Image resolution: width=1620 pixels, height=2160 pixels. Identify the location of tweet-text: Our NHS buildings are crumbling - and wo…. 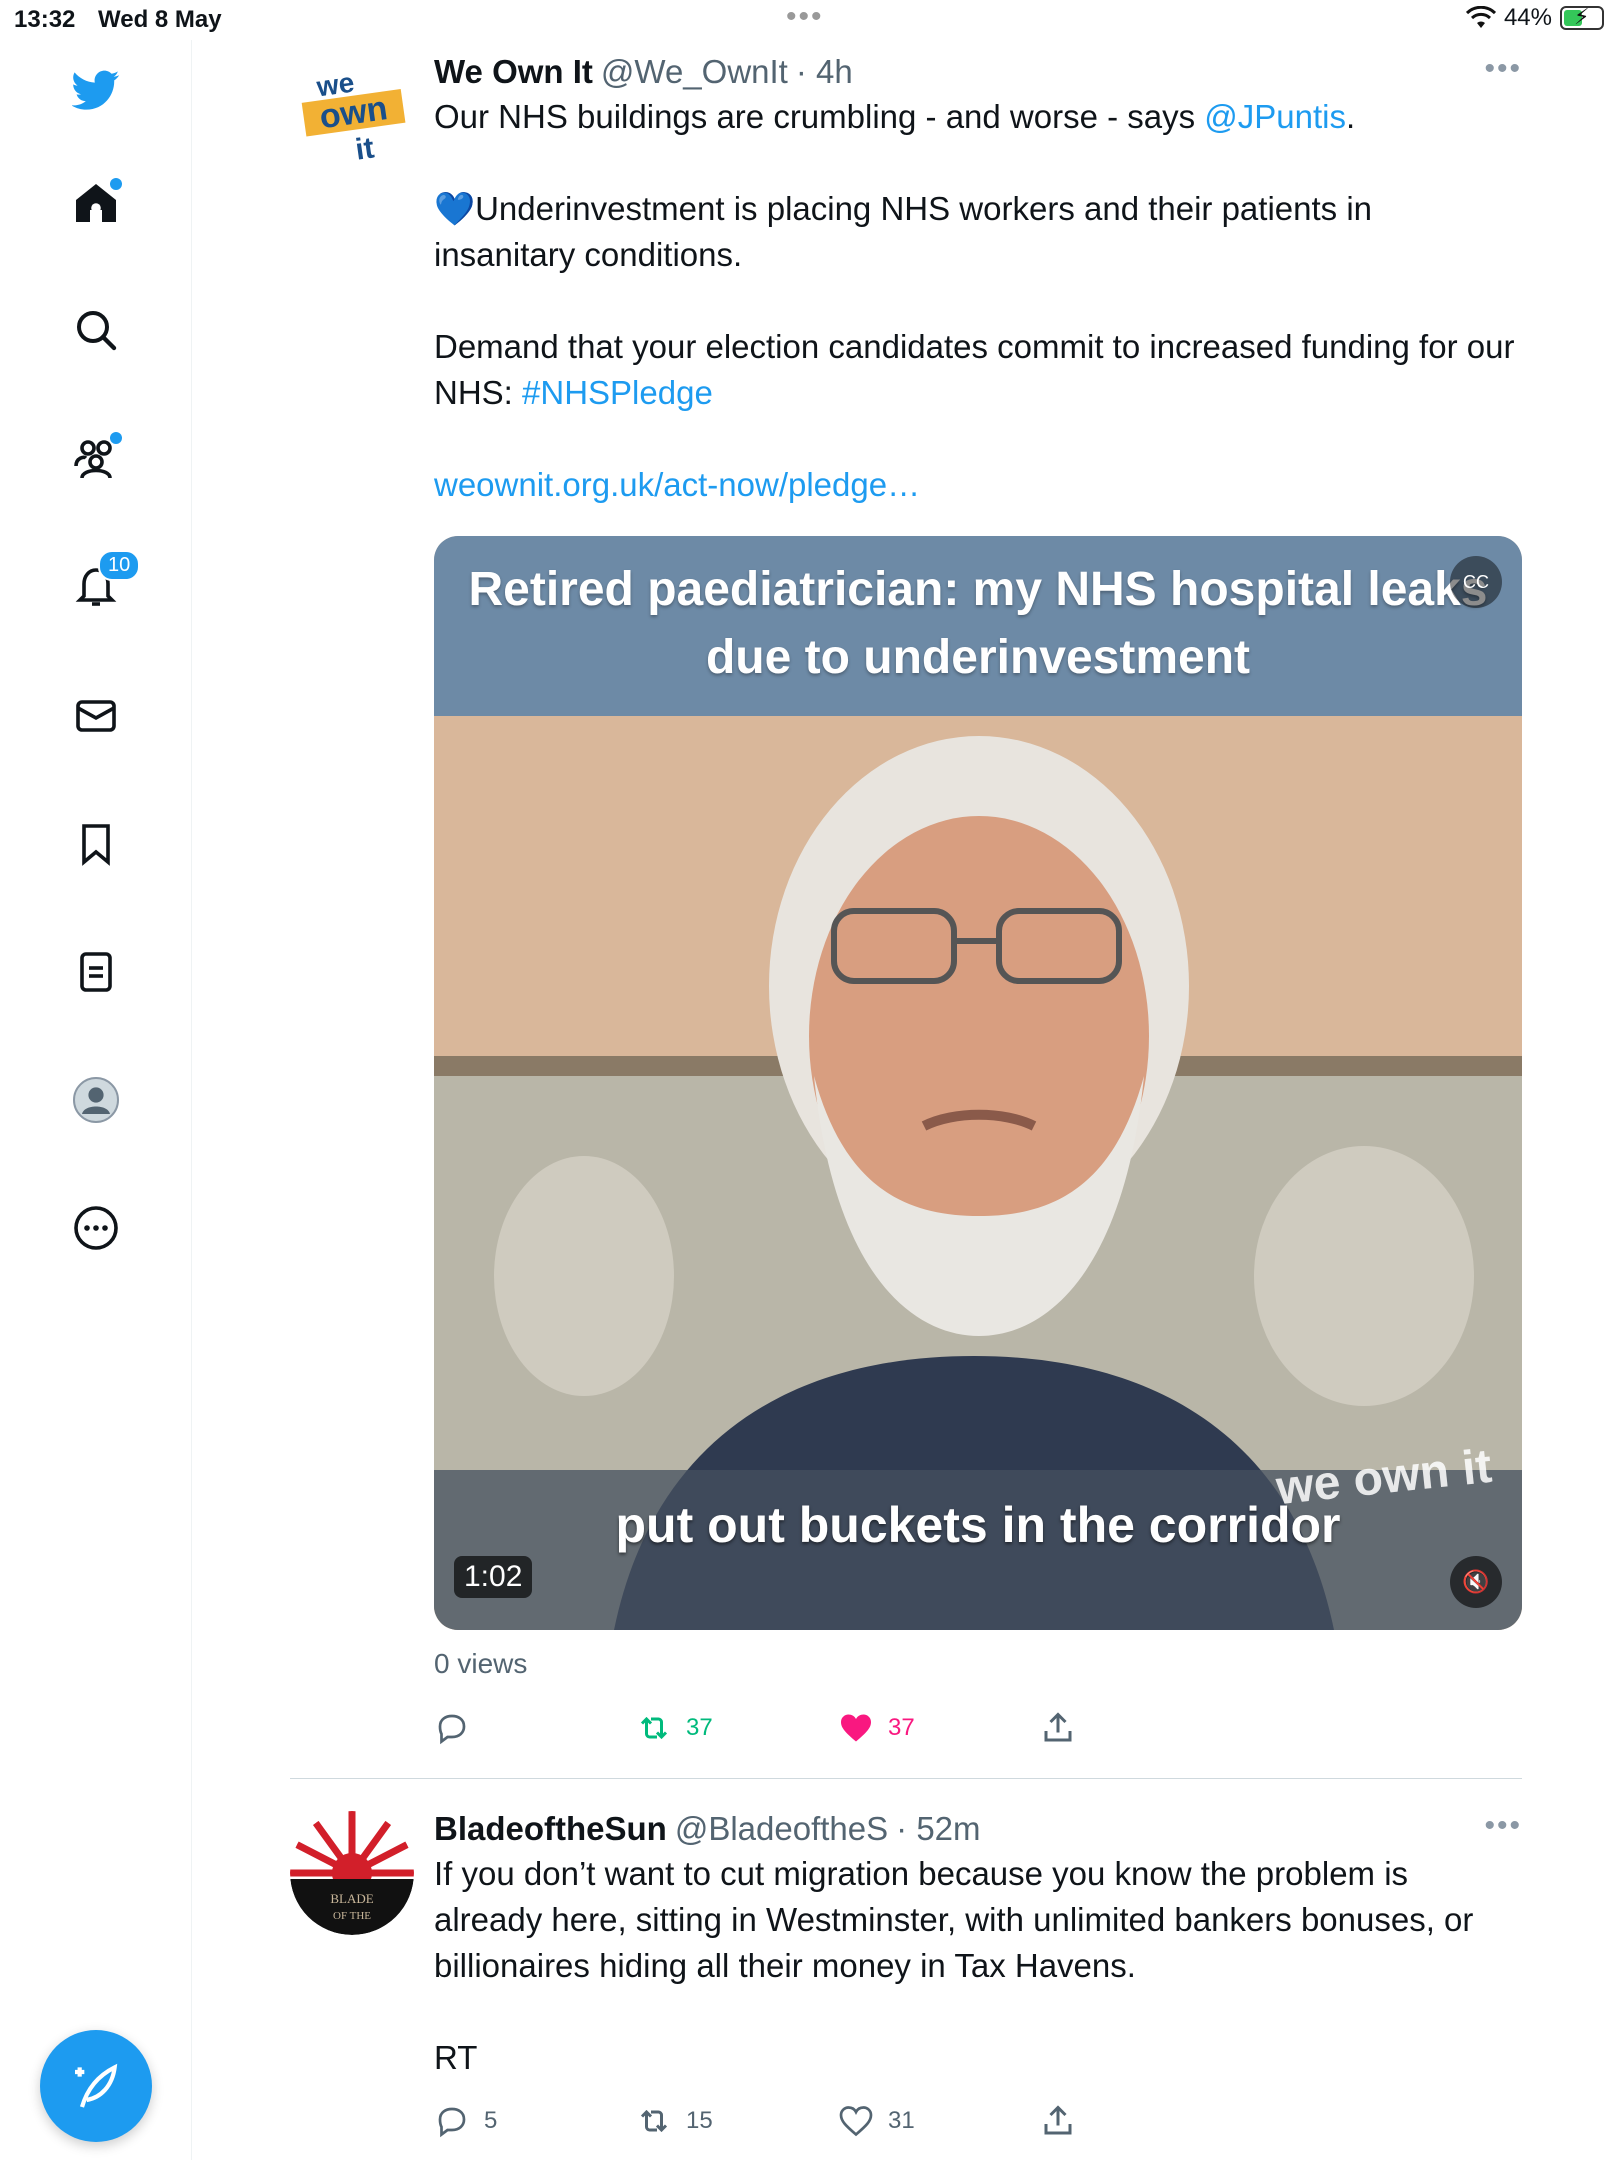
(978, 301).